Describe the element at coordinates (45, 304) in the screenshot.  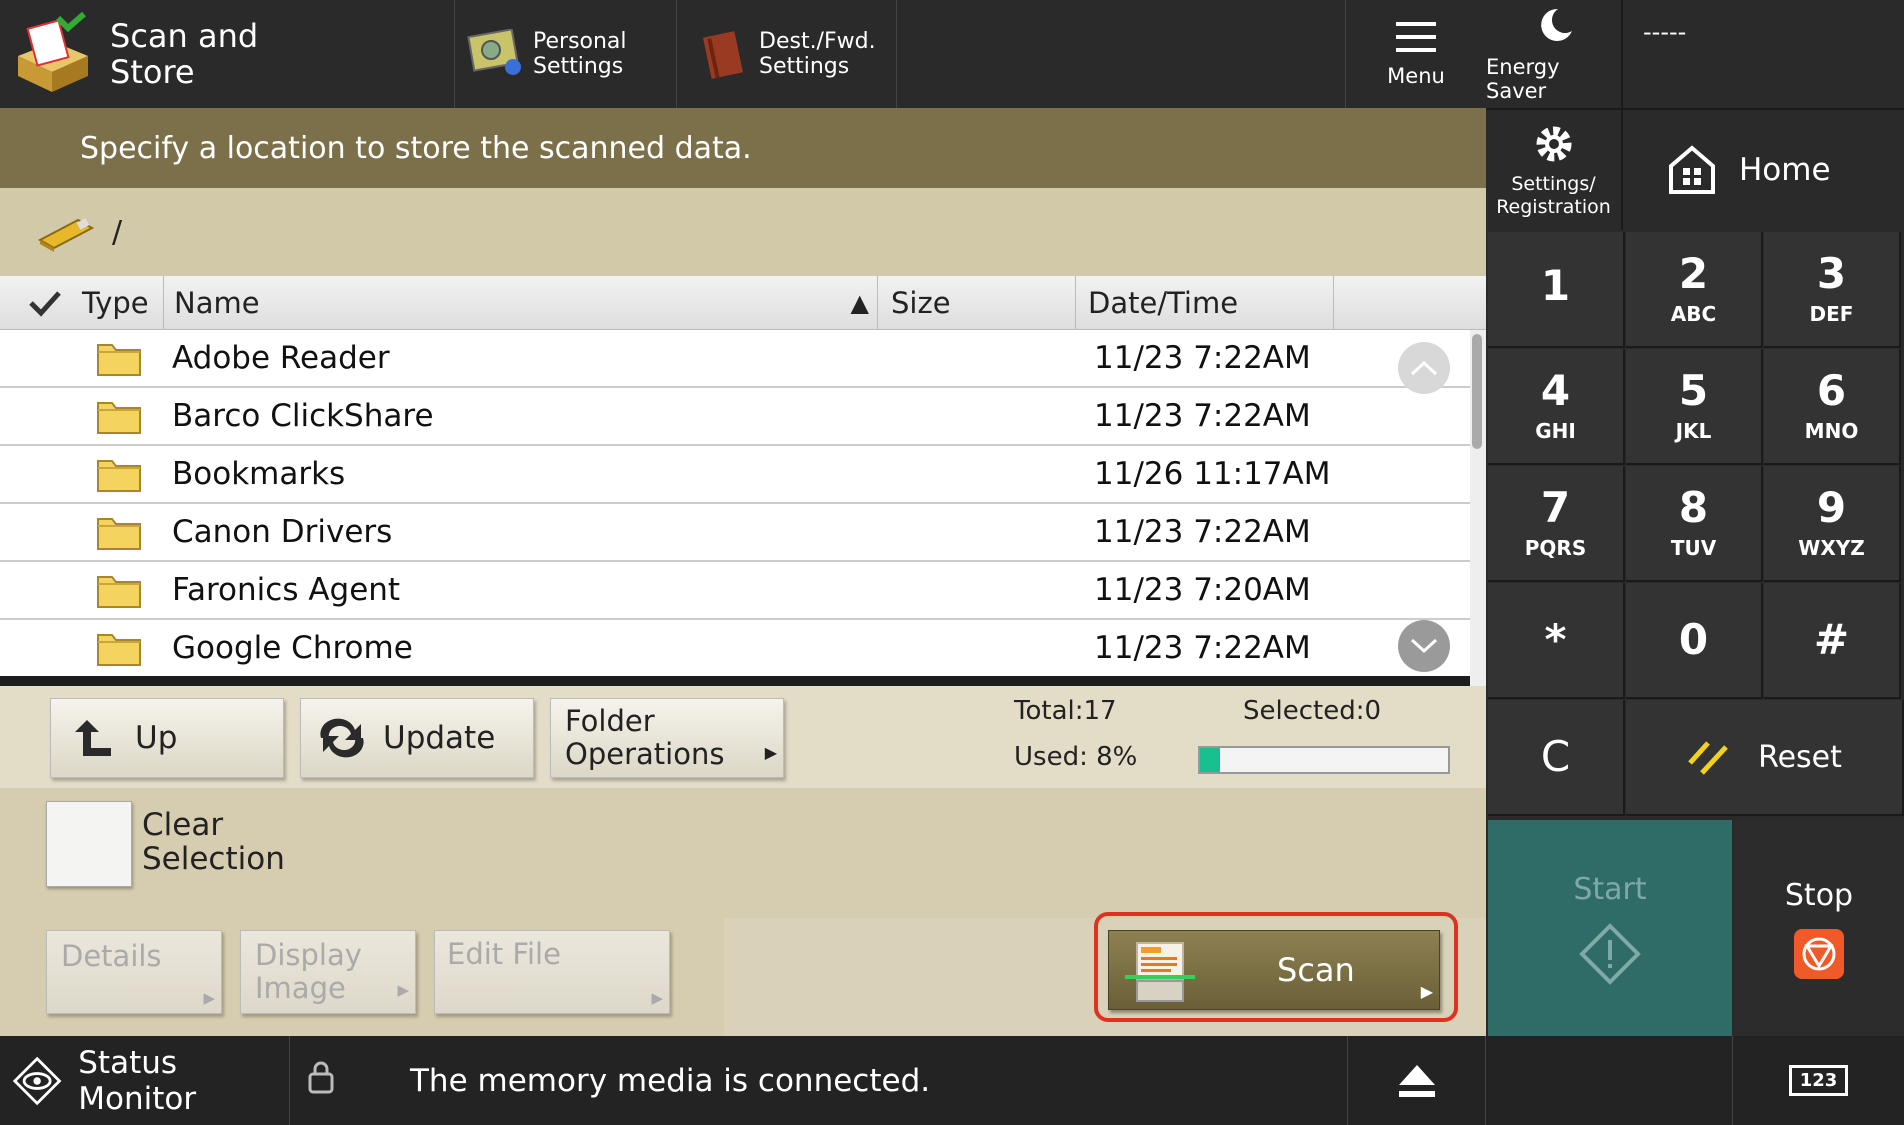
I see `checkmark-icon` at that location.